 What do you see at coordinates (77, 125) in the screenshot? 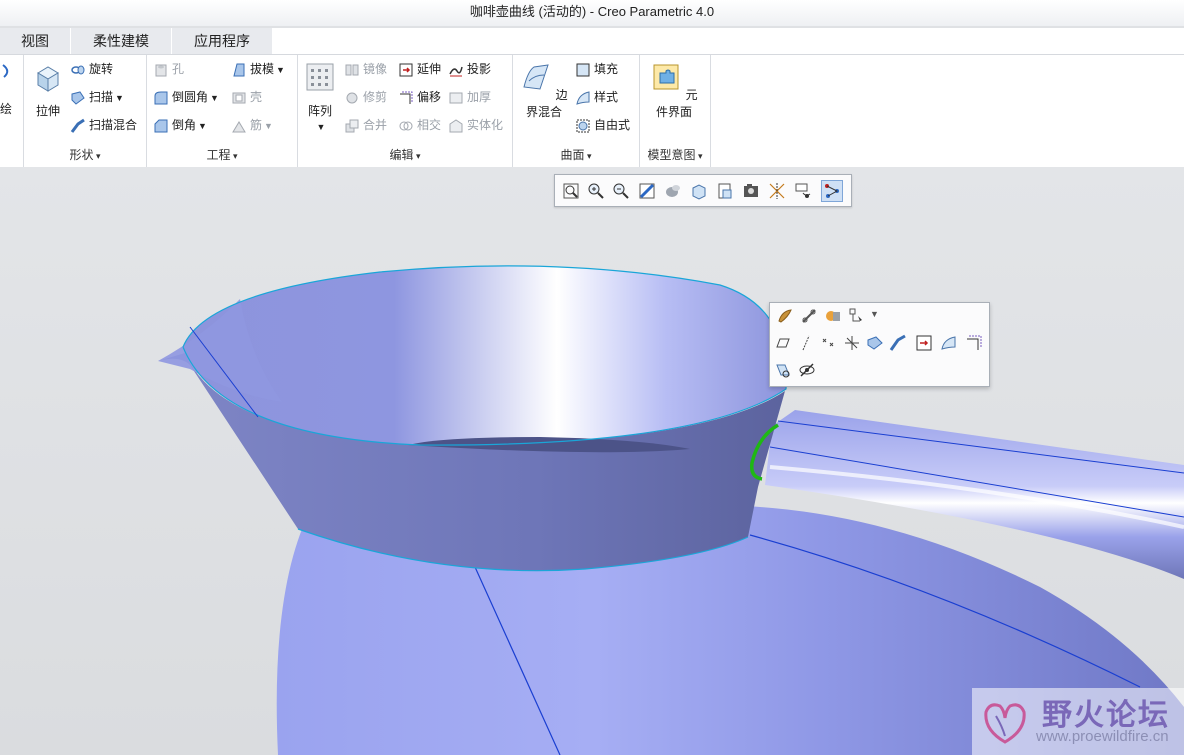
I see `swept-blend-icon` at bounding box center [77, 125].